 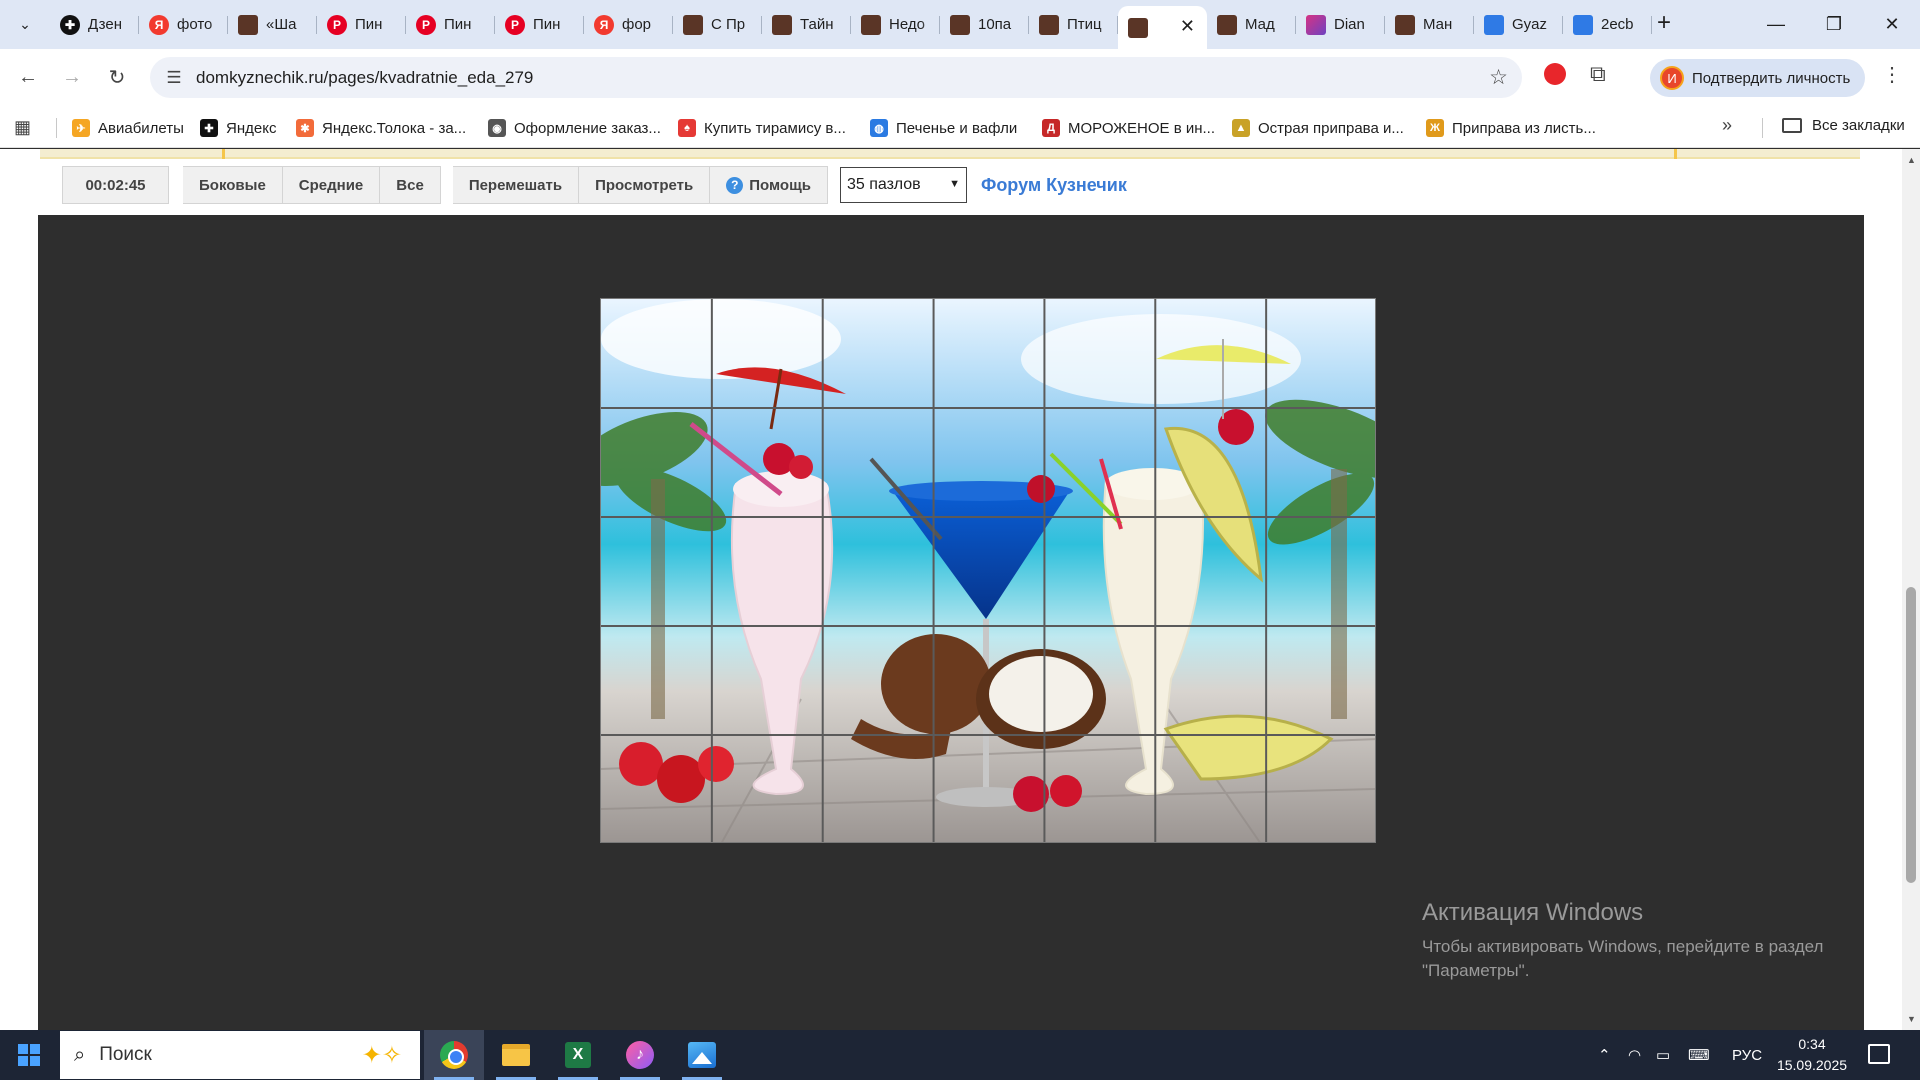 What do you see at coordinates (1340, 24) in the screenshot?
I see `tab: Dian` at bounding box center [1340, 24].